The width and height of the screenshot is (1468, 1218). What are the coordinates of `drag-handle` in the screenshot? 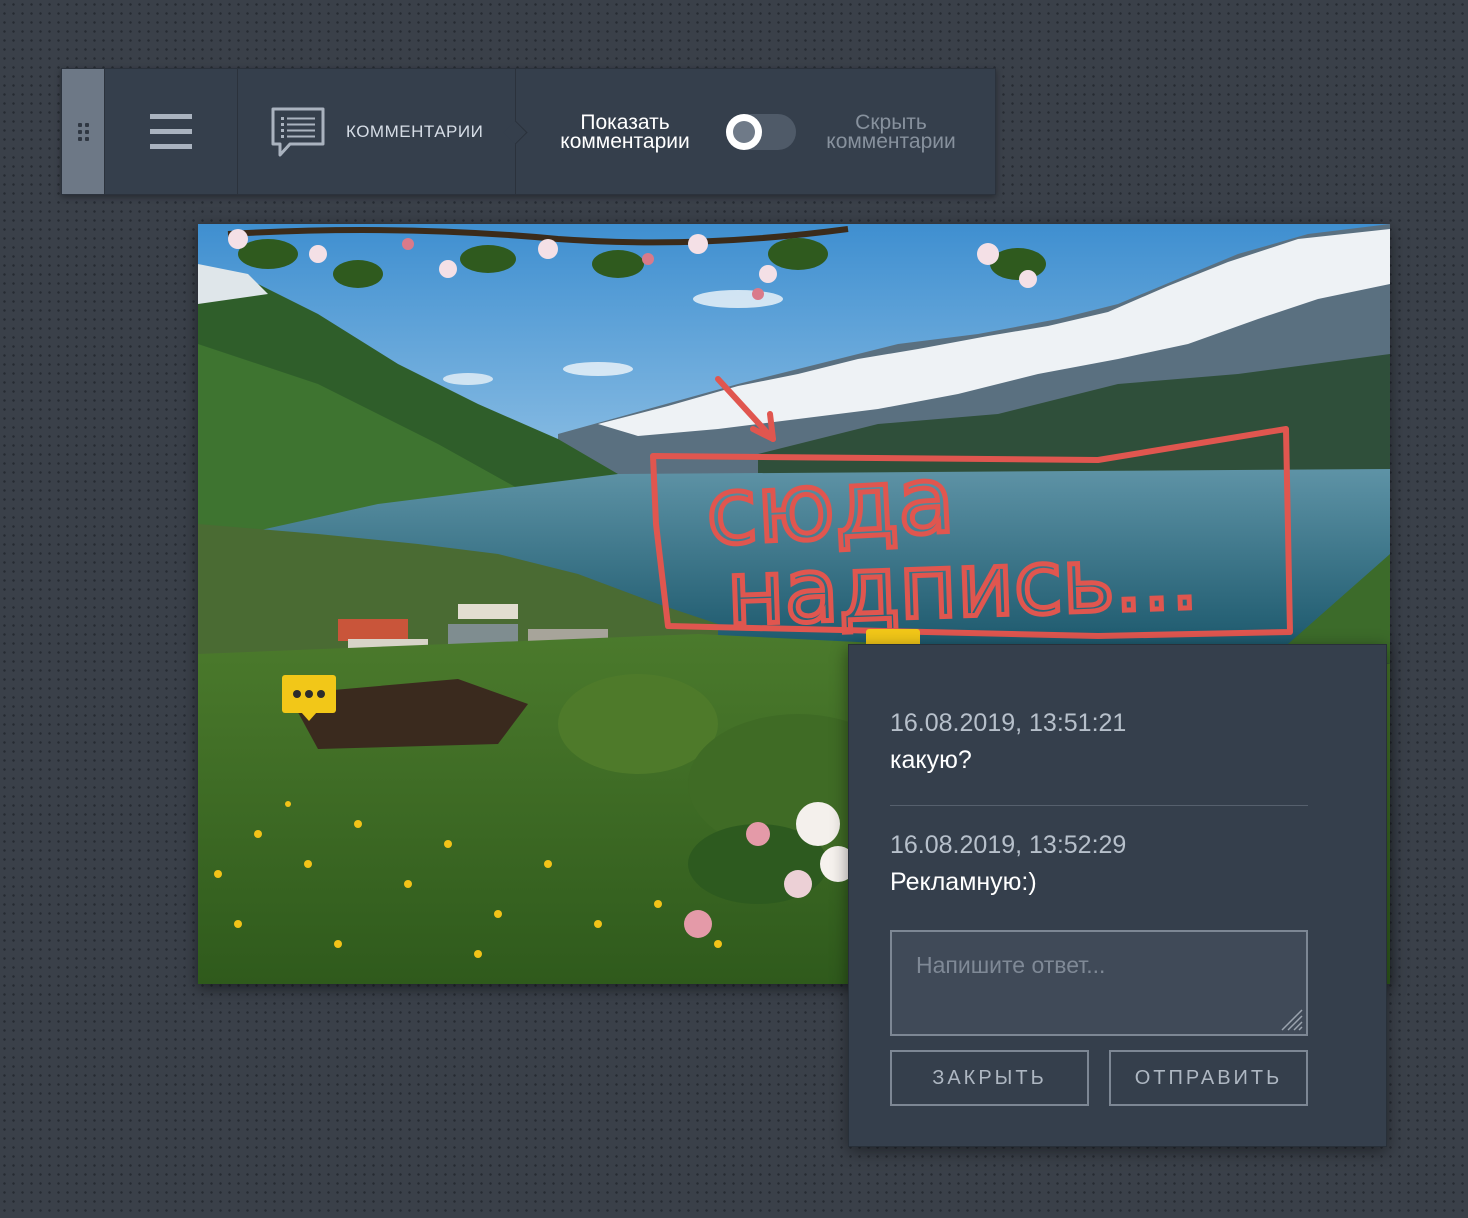 It's located at (83, 131).